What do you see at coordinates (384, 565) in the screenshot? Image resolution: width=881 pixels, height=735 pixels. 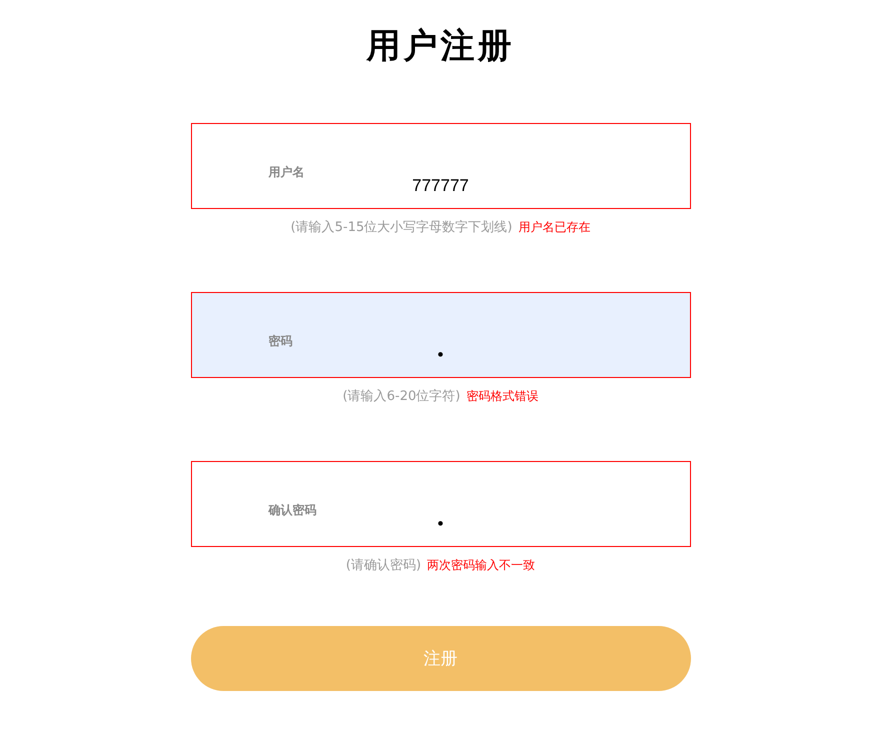 I see `field-hint: (请确认密码)` at bounding box center [384, 565].